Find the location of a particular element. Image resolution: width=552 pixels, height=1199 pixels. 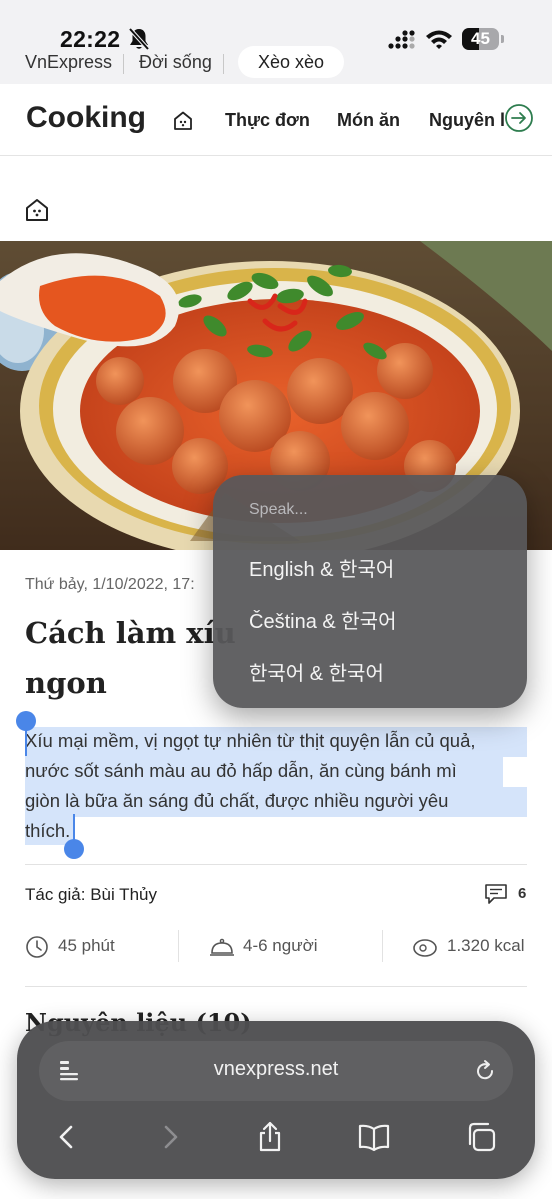

url-text: vnexpress.net is located at coordinates (276, 1069).